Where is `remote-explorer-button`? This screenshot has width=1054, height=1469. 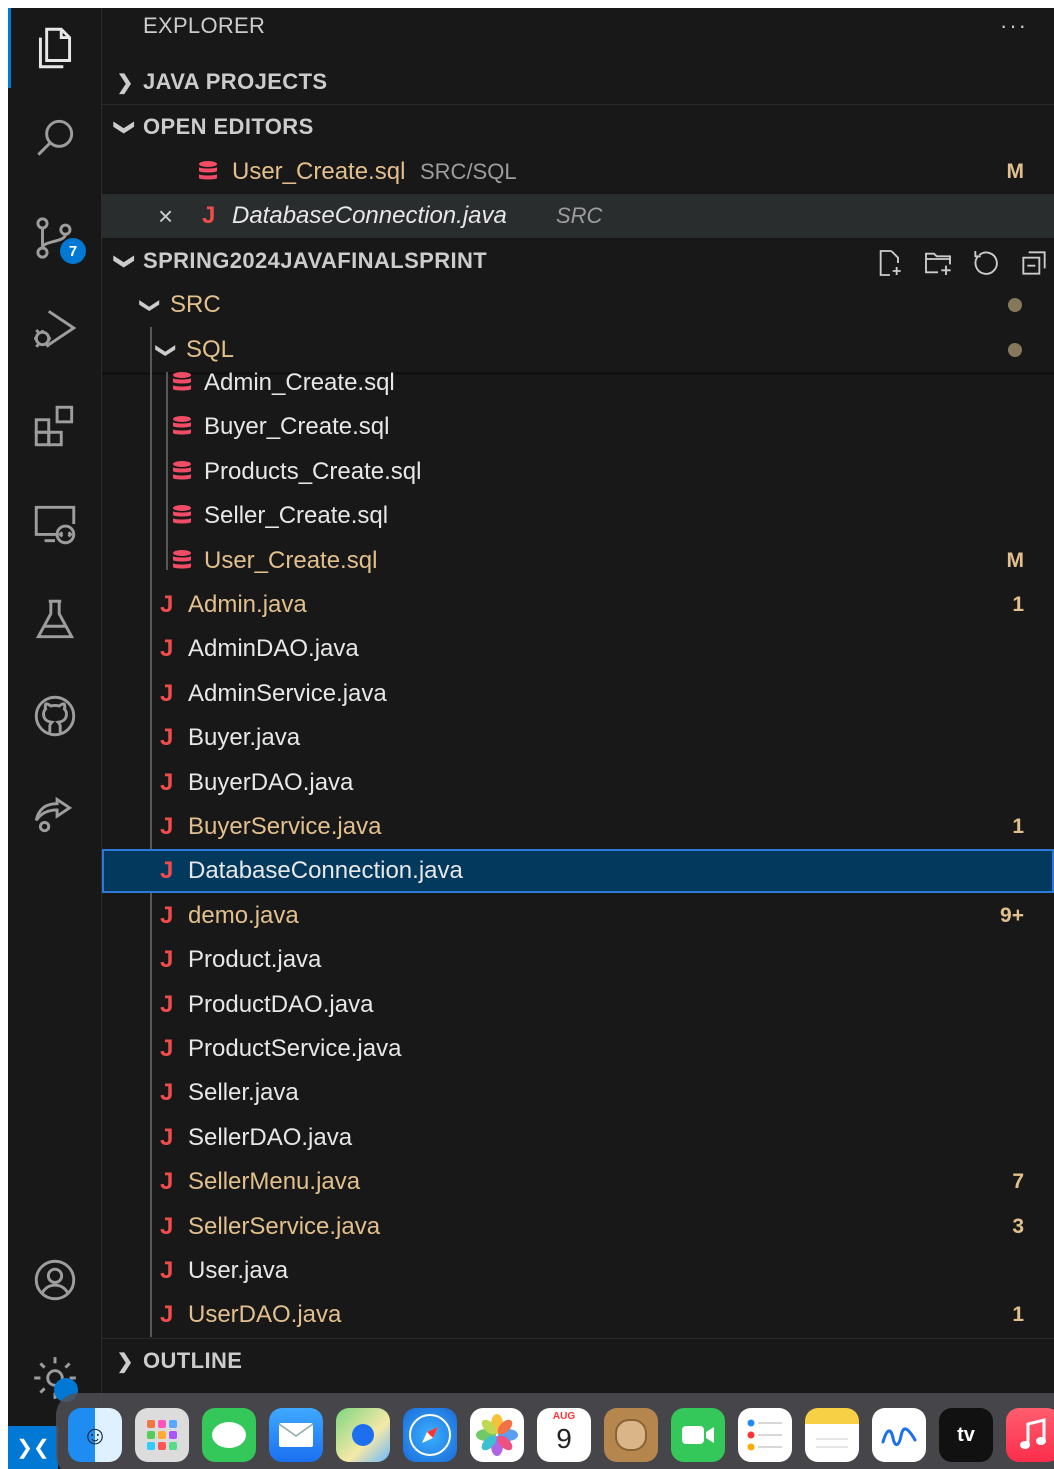 remote-explorer-button is located at coordinates (54, 524).